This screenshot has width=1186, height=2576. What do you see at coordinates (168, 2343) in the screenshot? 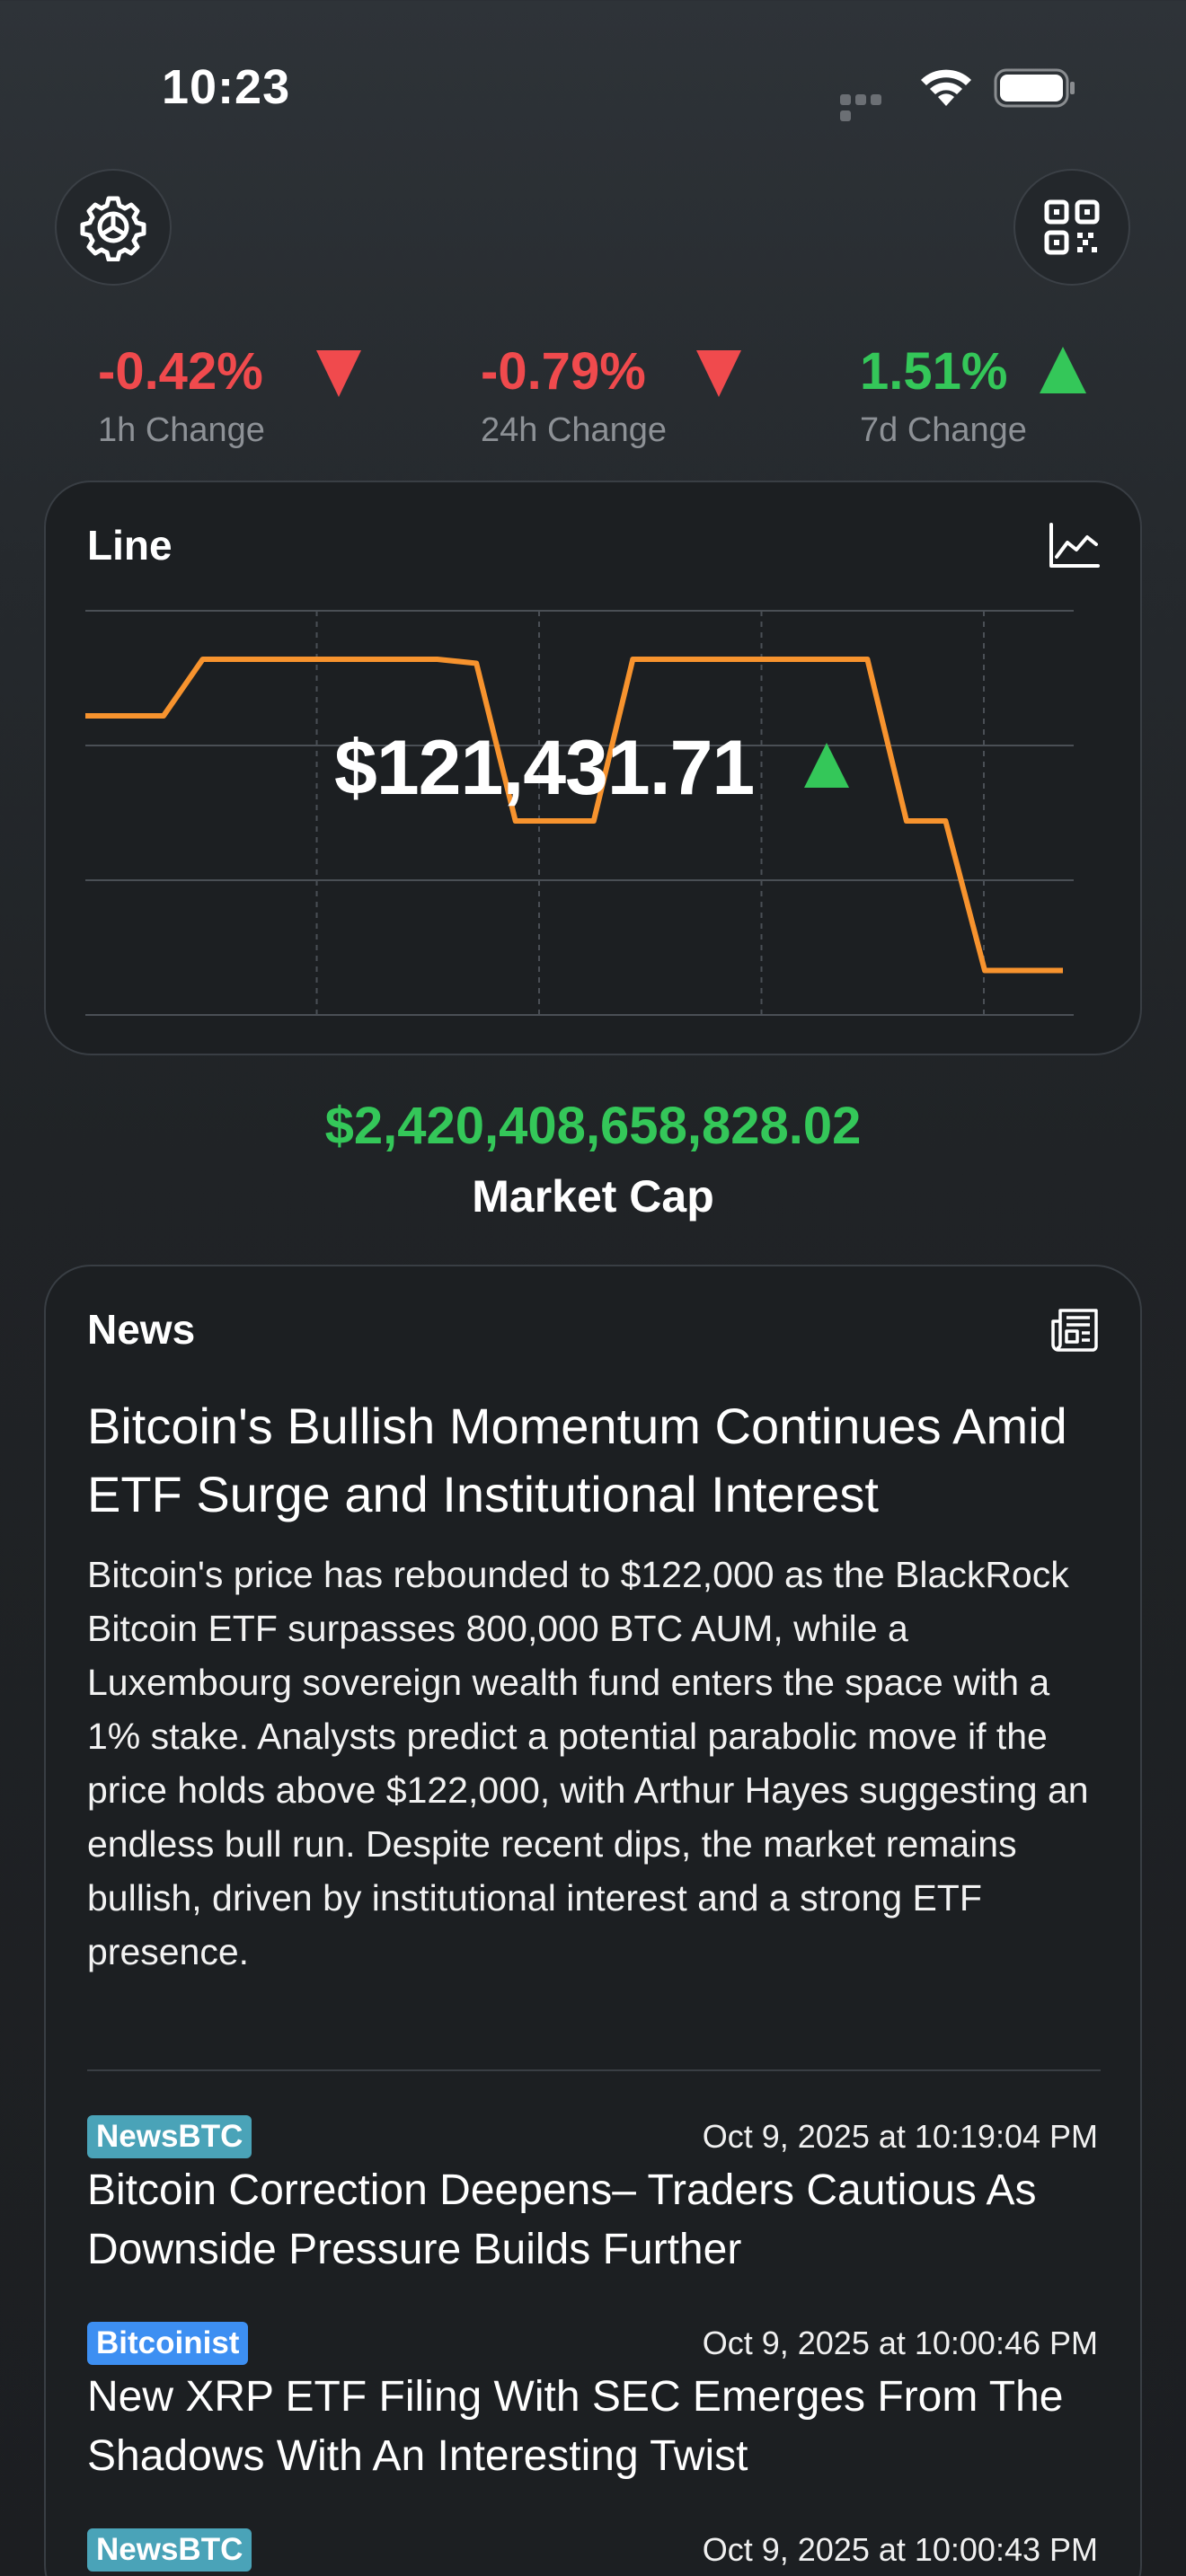
I see `source-badge: Bitcoinist` at bounding box center [168, 2343].